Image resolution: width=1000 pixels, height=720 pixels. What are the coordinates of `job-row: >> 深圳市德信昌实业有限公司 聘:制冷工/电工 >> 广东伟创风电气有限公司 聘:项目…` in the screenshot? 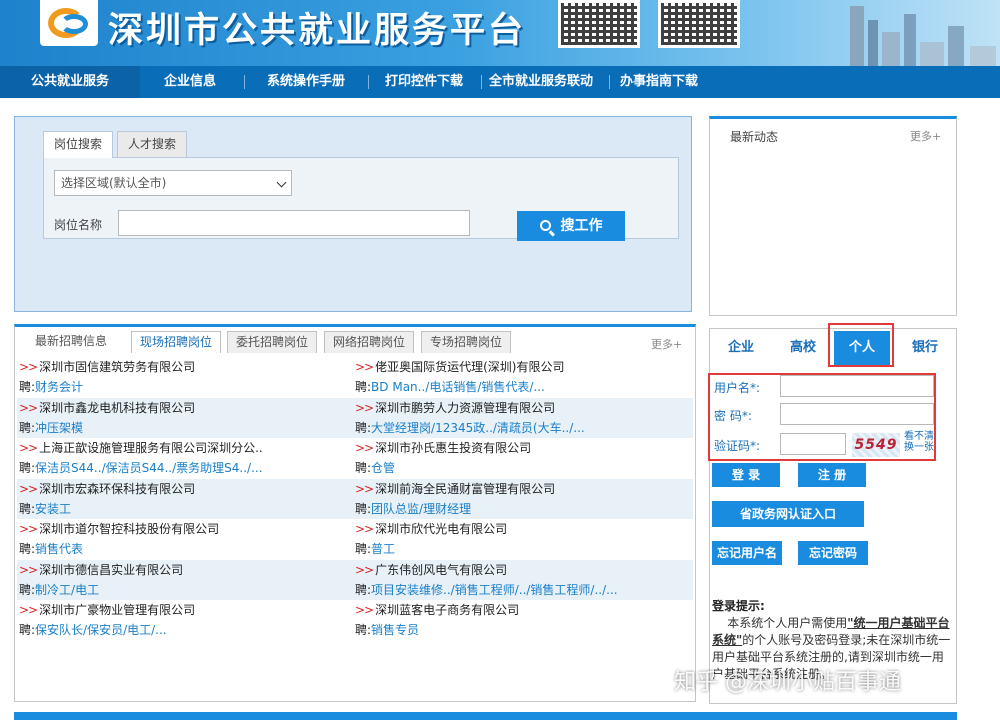 It's located at (355, 579).